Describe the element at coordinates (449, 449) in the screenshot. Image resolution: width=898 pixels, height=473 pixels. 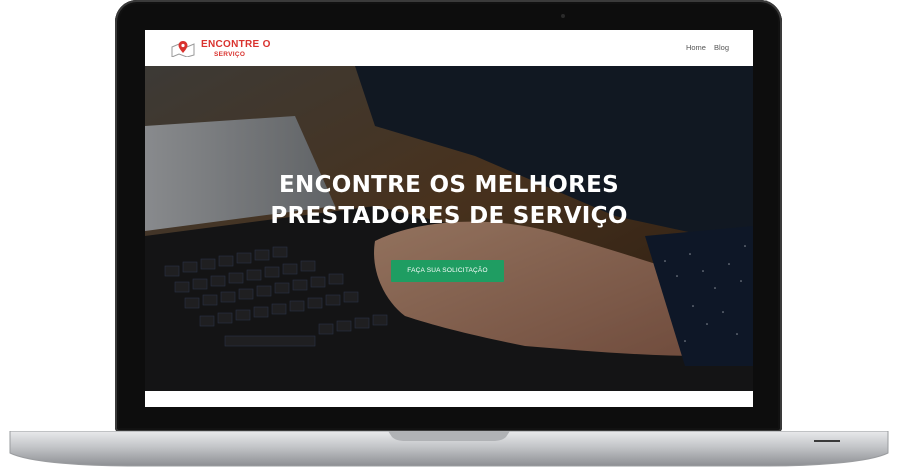
I see `laptop-base` at that location.